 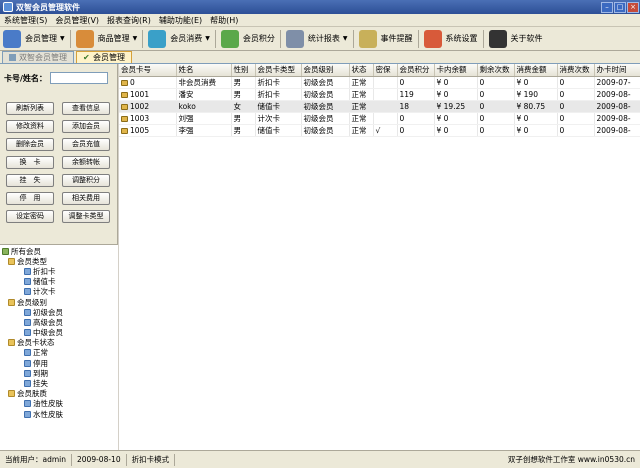 I want to click on action-button-5: 会员充值, so click(x=86, y=144).